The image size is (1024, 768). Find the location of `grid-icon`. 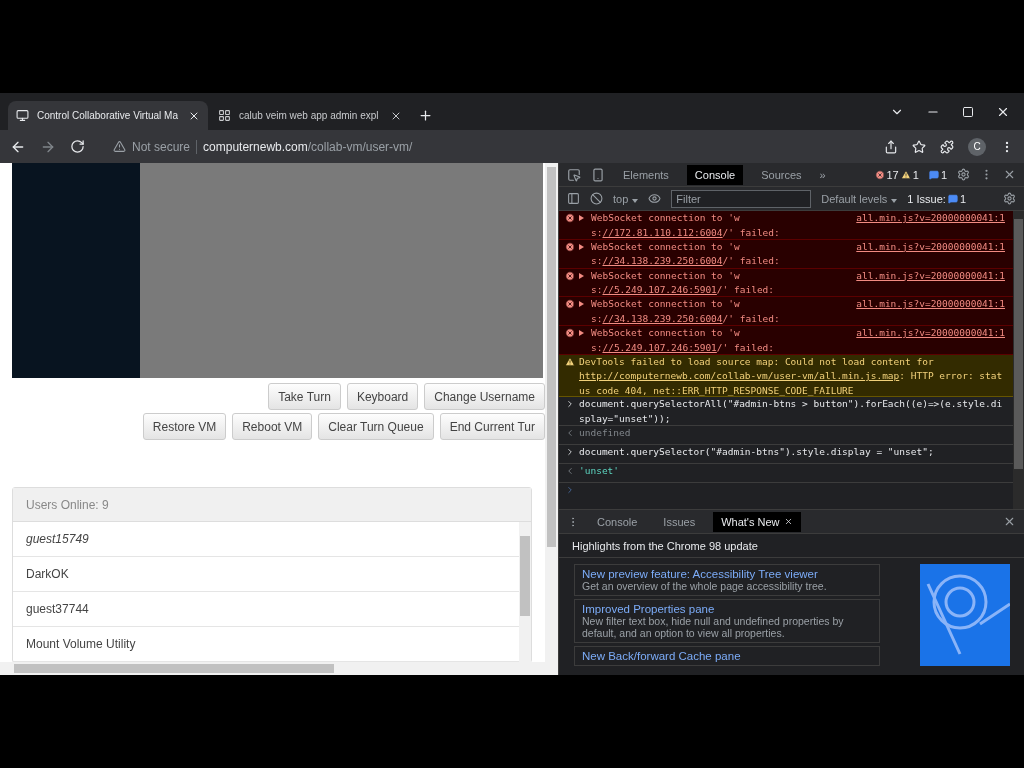

grid-icon is located at coordinates (224, 115).